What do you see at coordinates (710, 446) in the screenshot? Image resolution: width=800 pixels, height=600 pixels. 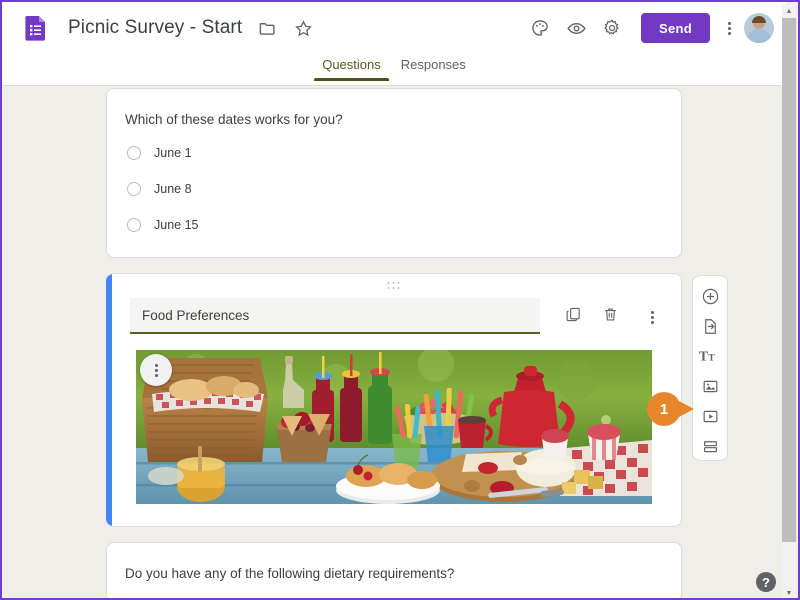 I see `add-section-icon` at bounding box center [710, 446].